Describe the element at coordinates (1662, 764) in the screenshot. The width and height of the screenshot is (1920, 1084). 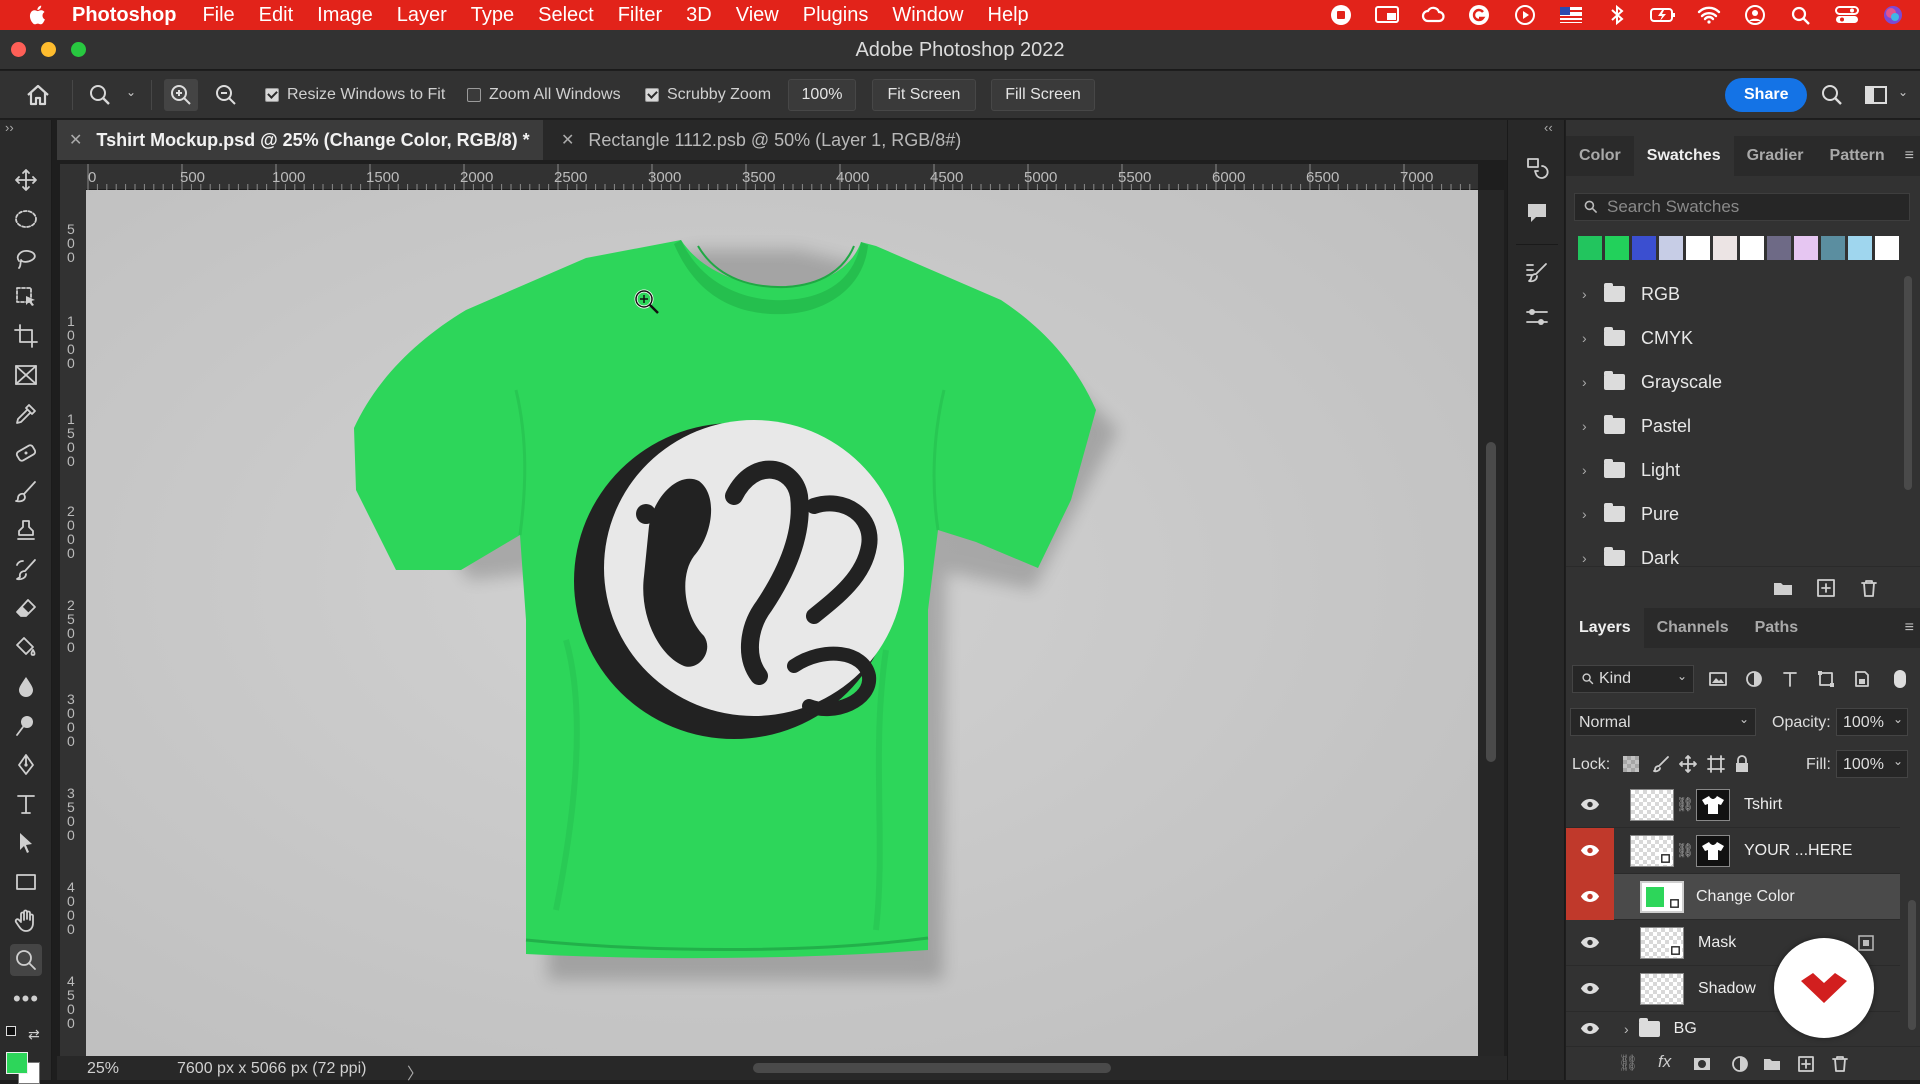
I see `lock-pixels-icon` at that location.